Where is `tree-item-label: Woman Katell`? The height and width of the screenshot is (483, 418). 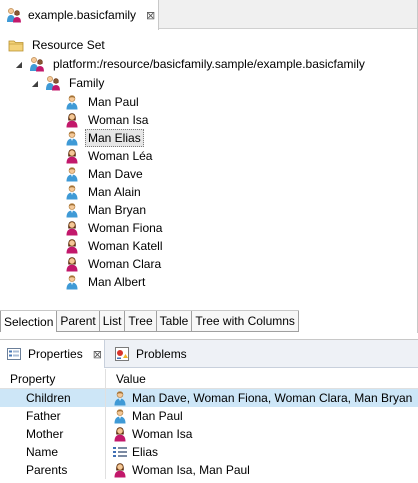 tree-item-label: Woman Katell is located at coordinates (125, 246).